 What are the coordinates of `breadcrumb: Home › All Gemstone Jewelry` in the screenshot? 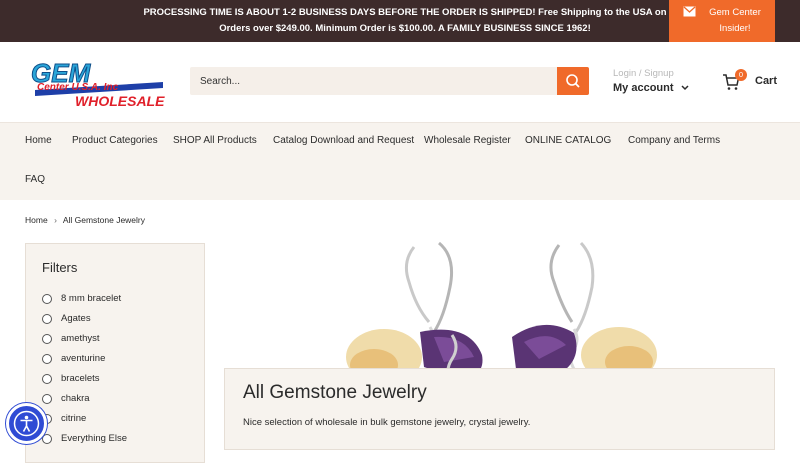 It's located at (85, 220).